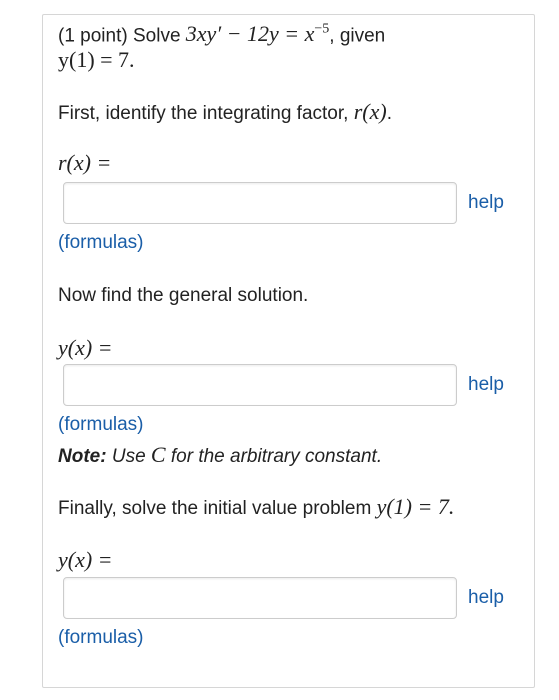 The image size is (559, 700). I want to click on r-of-x-input, so click(260, 203).